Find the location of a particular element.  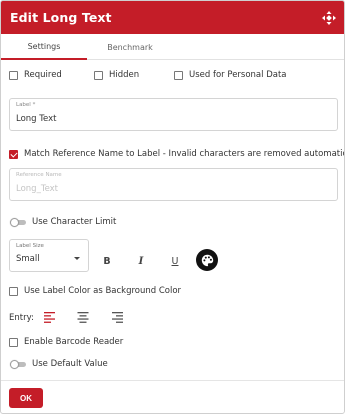

hidden-label: Hidden is located at coordinates (124, 75).